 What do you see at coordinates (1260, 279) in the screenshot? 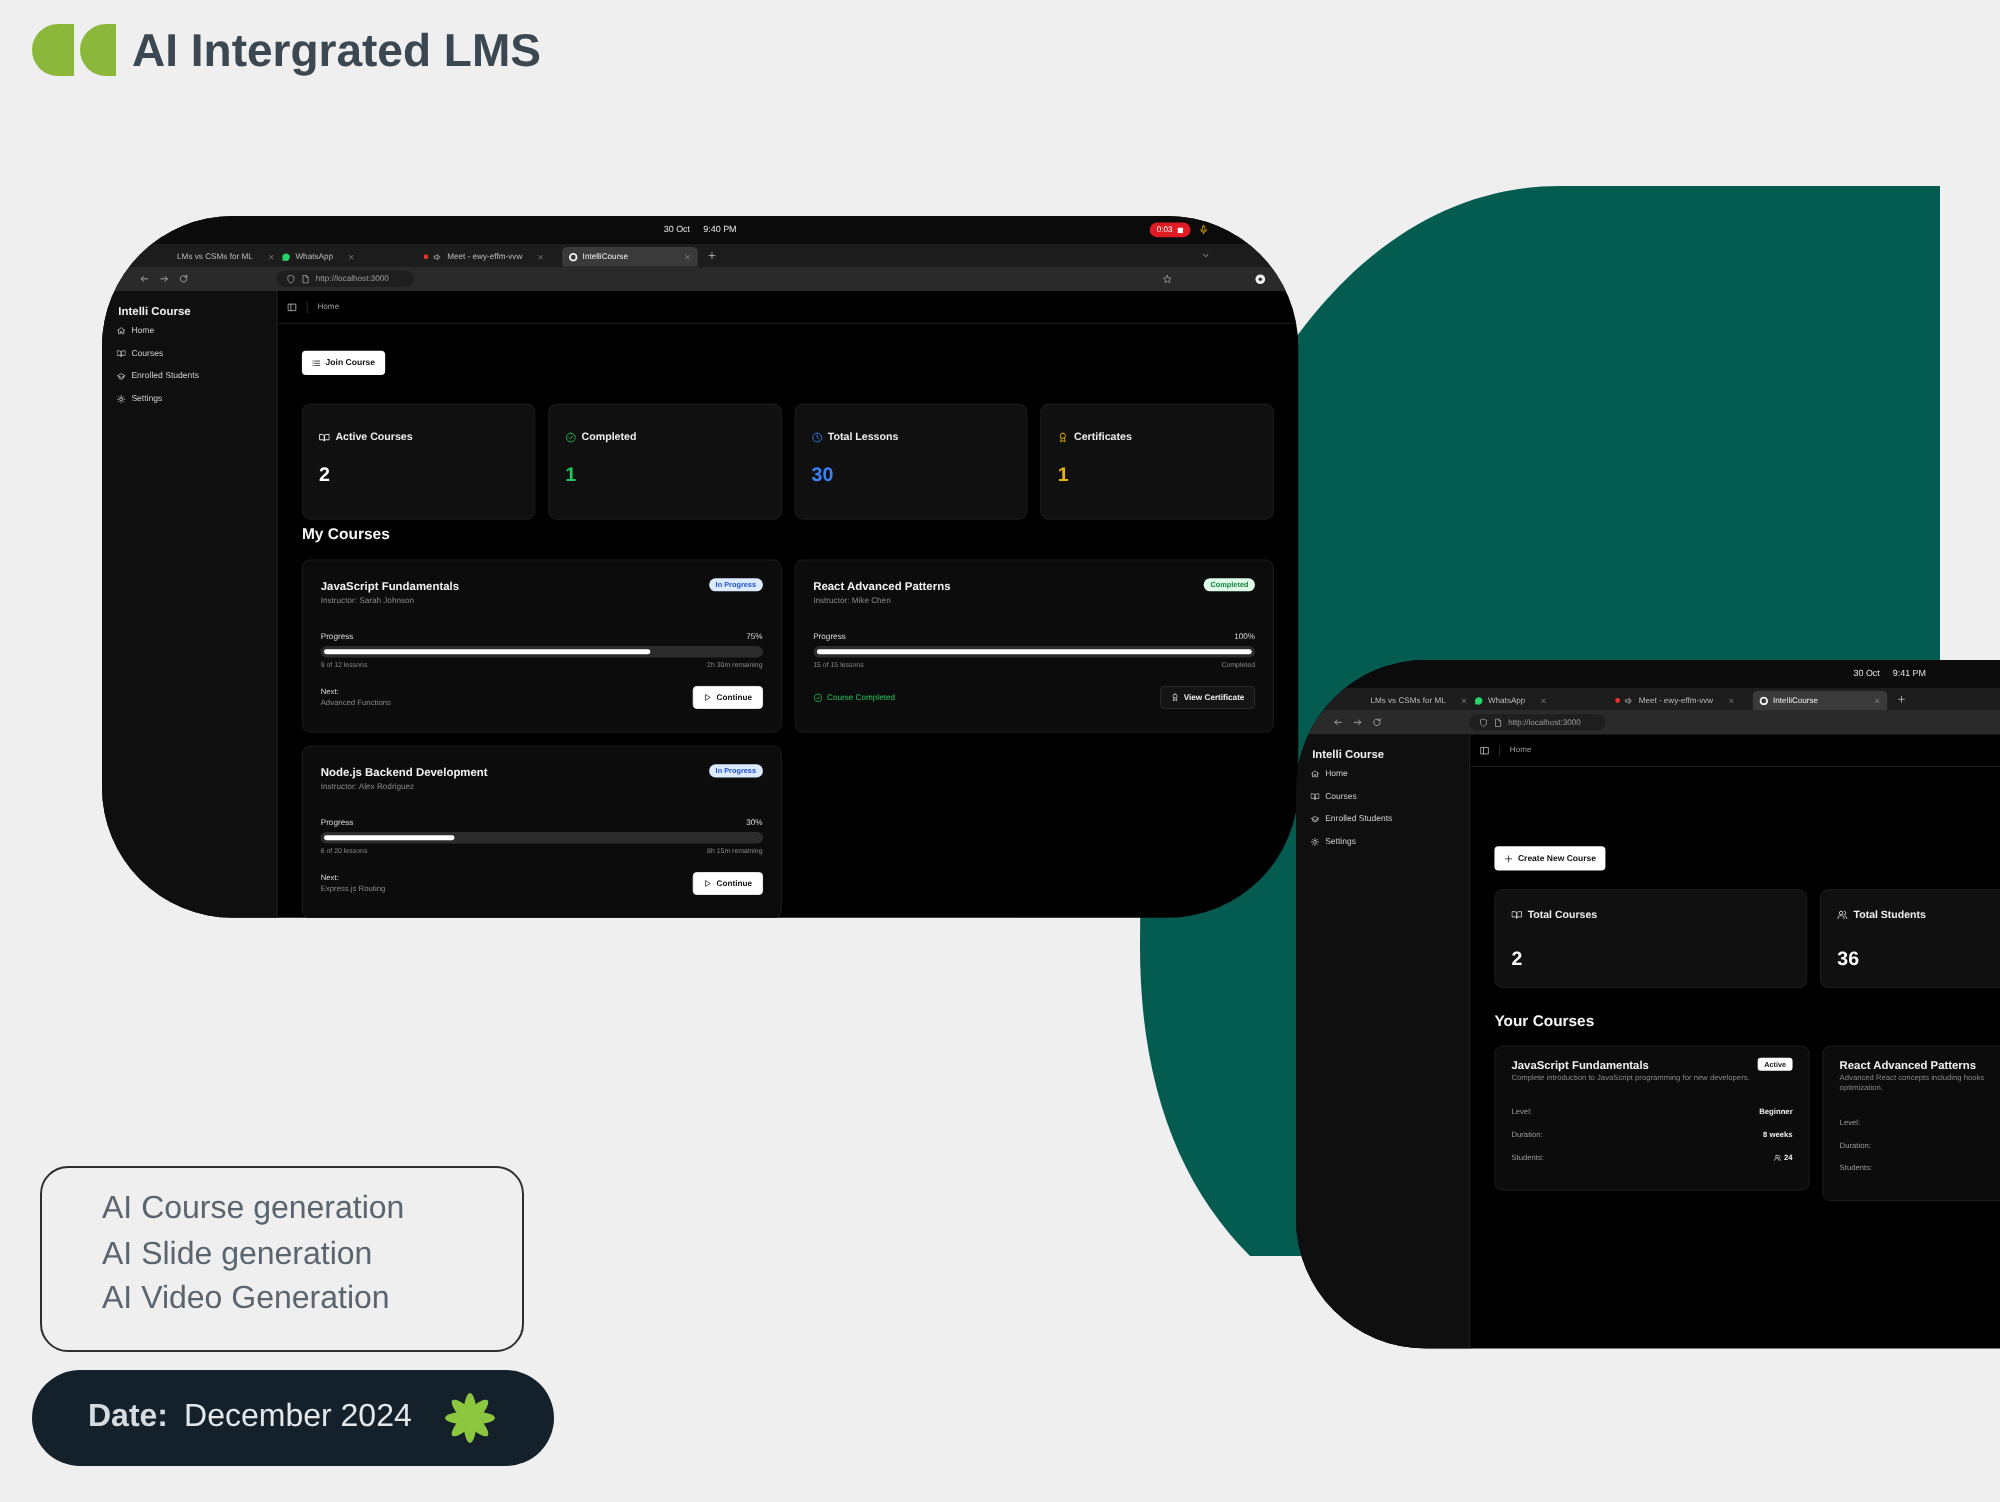
I see `profile-circle-icon` at bounding box center [1260, 279].